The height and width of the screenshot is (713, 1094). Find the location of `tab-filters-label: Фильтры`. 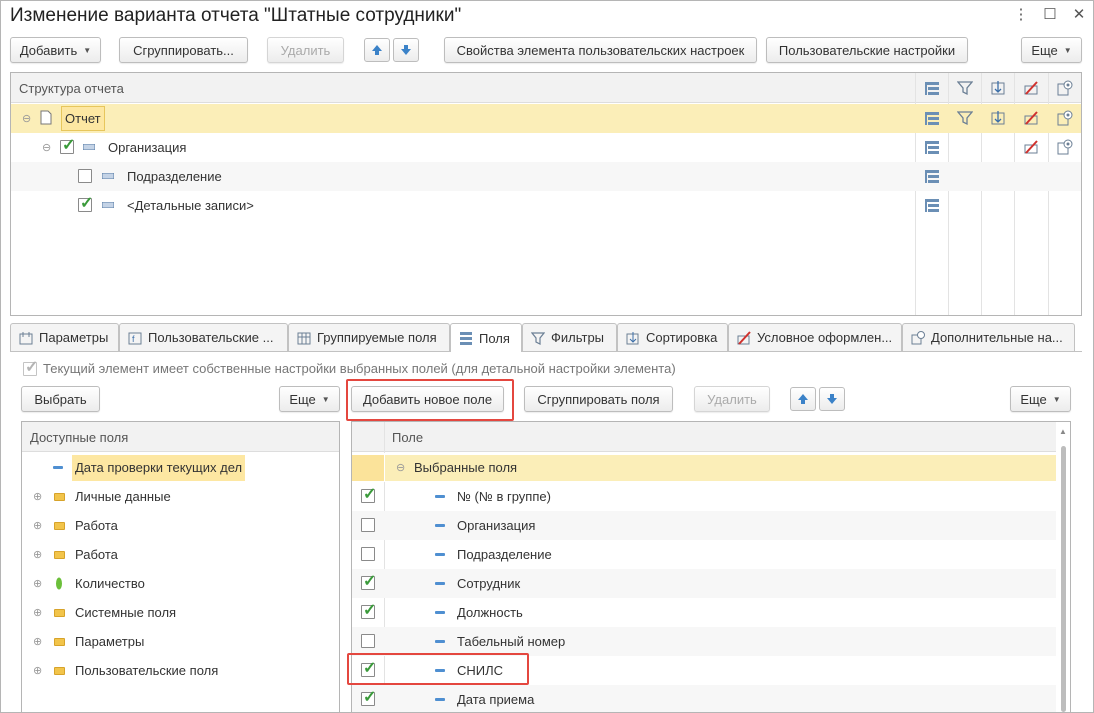

tab-filters-label: Фильтры is located at coordinates (578, 337).